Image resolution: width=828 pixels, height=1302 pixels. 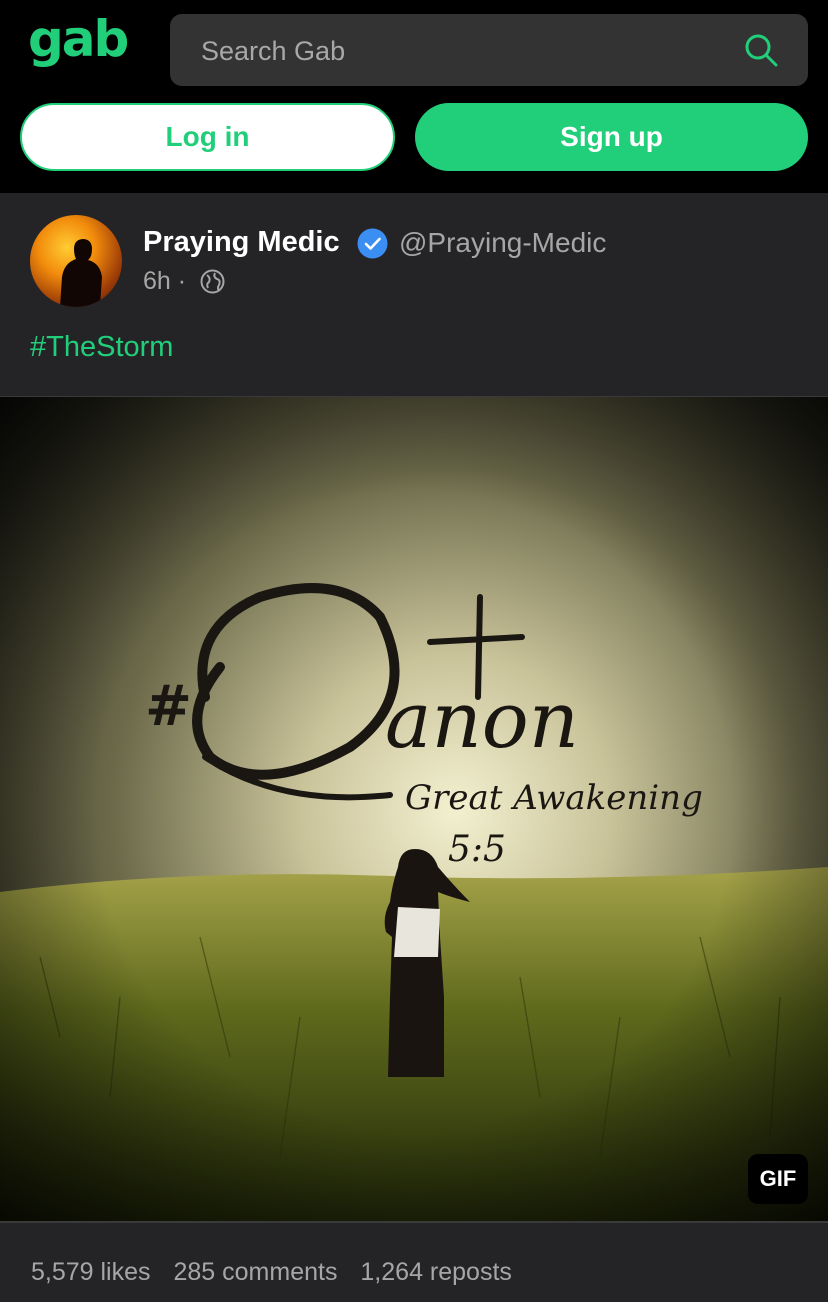 I want to click on verified-badge-icon, so click(x=372, y=243).